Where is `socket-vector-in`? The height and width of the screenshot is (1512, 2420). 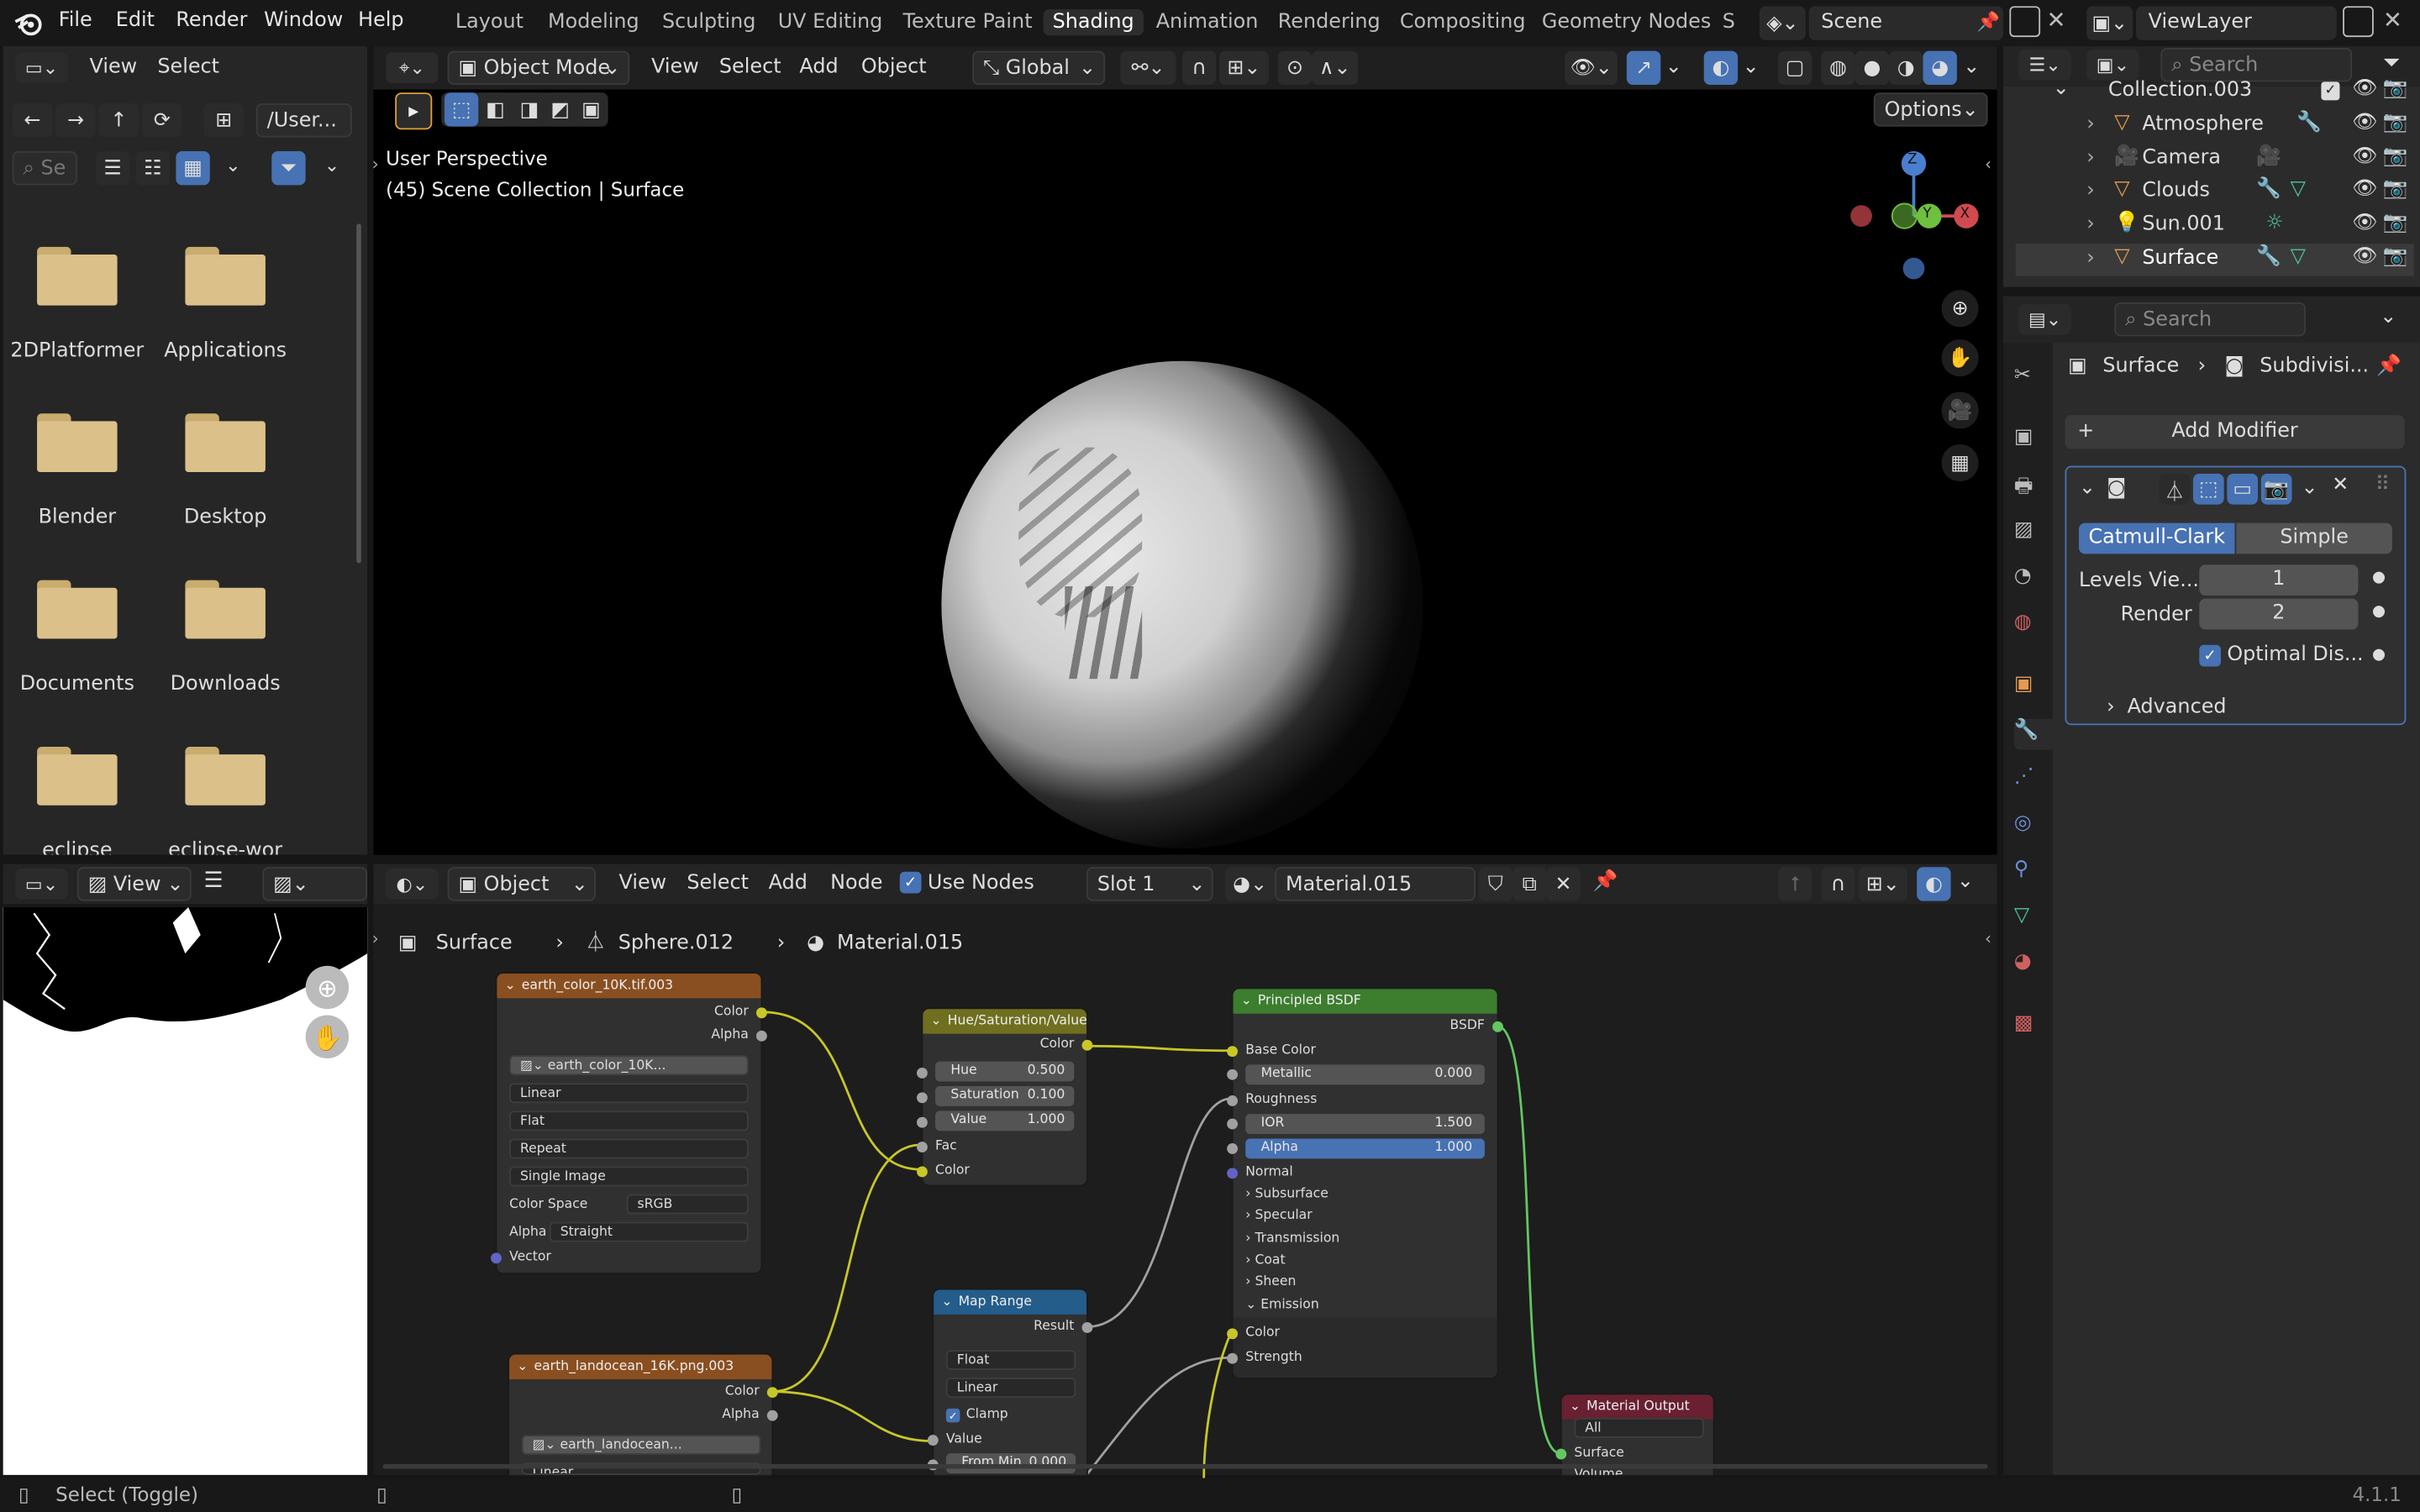 socket-vector-in is located at coordinates (496, 1258).